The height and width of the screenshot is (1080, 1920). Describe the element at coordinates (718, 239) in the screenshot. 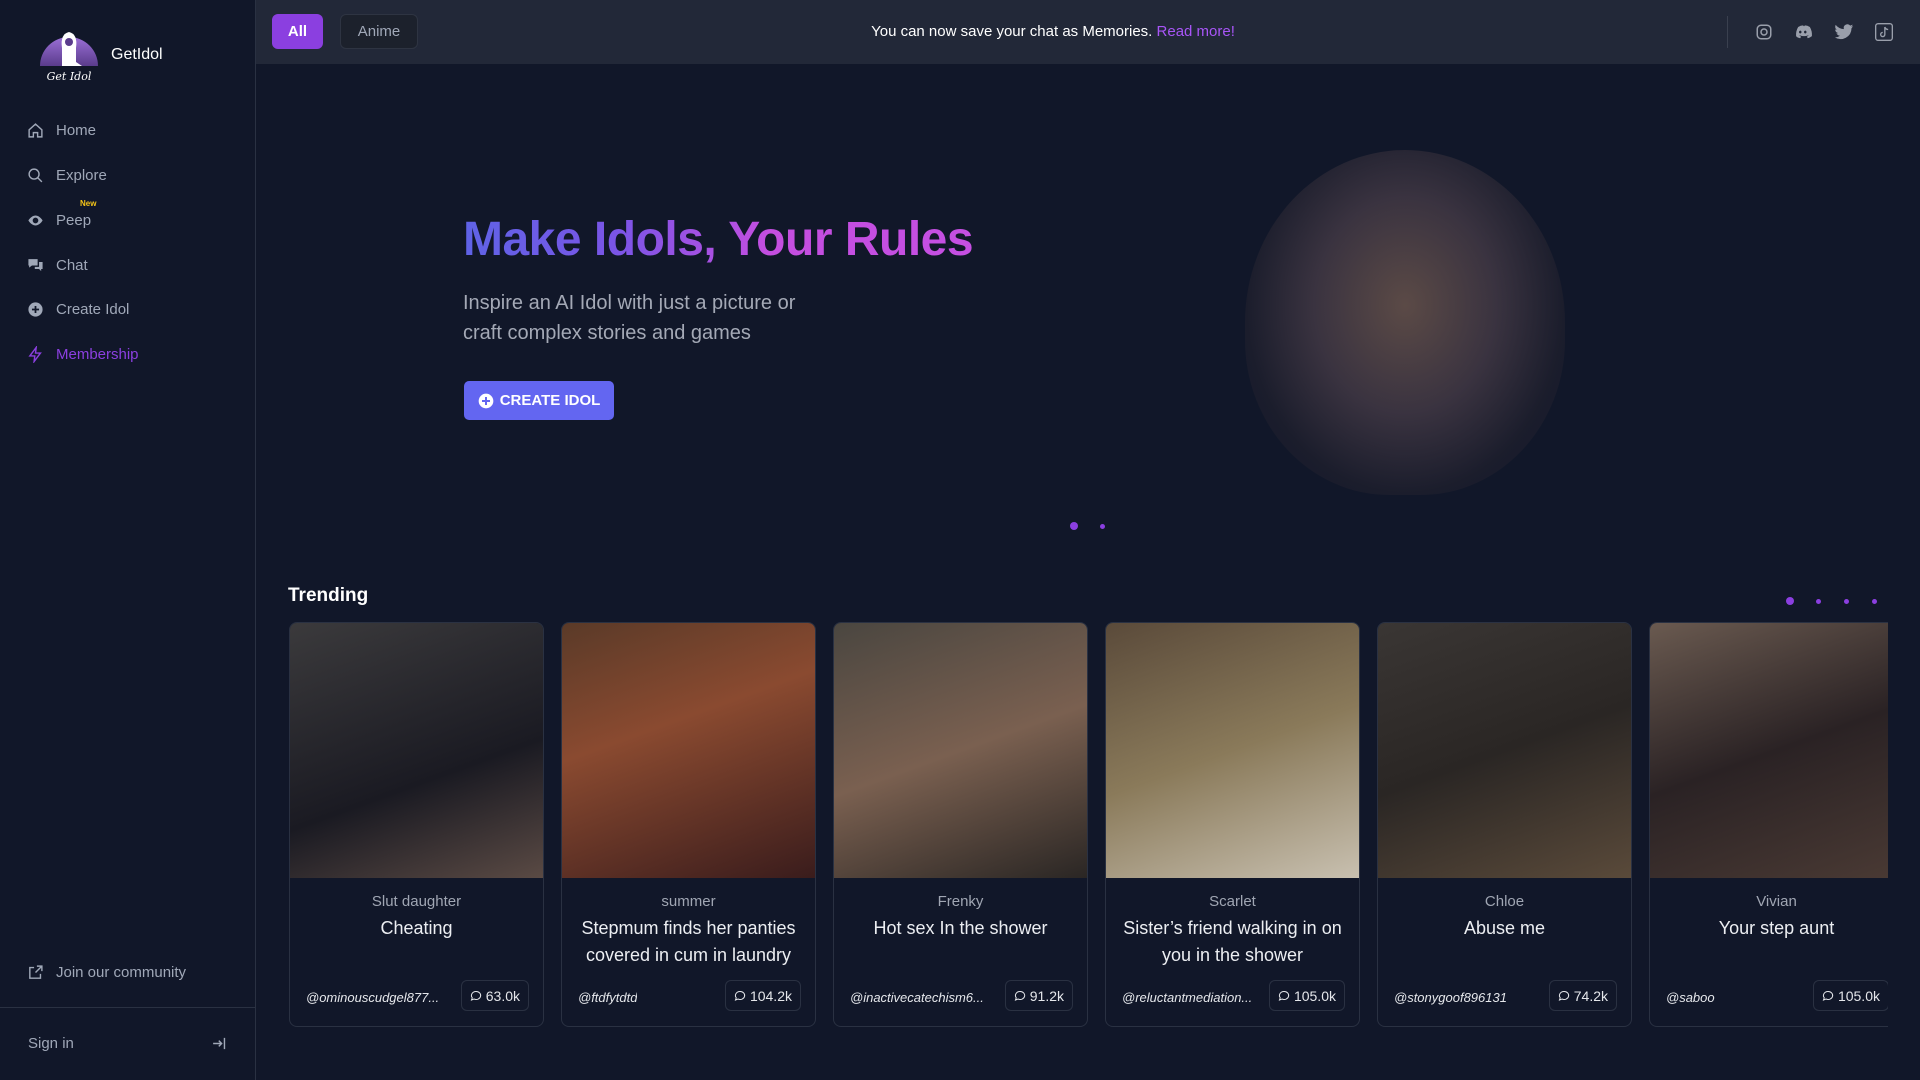

I see `hero-title: Make Idols, Your Rules` at that location.